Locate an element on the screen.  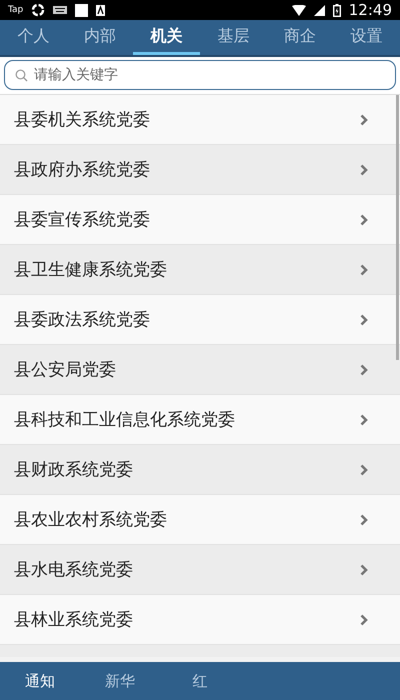
search-field: 请输入关键字 is located at coordinates (200, 75).